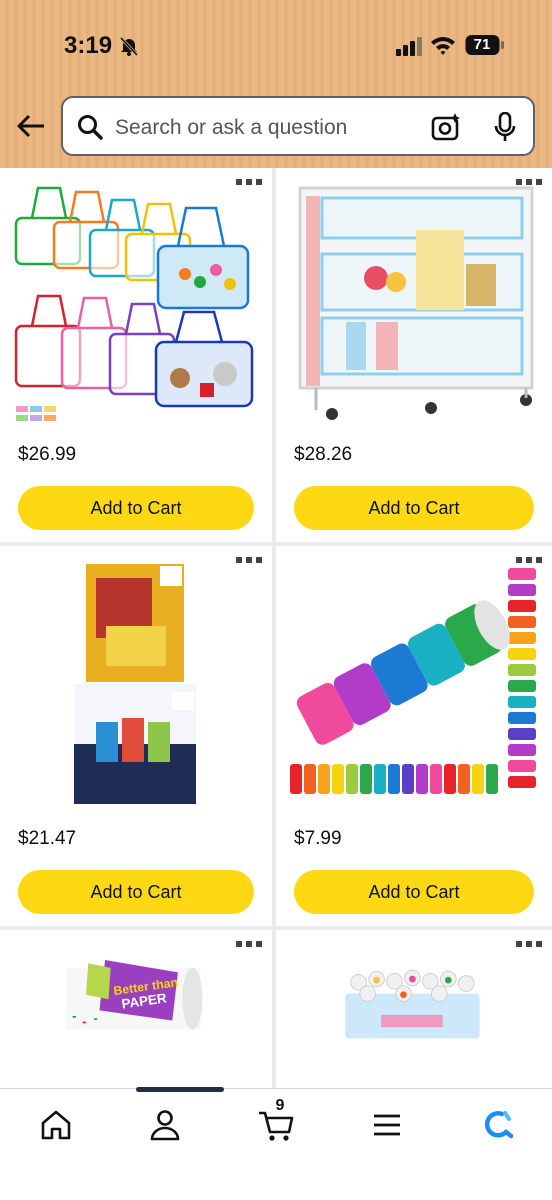  Describe the element at coordinates (31, 126) in the screenshot. I see `back-arrow-icon` at that location.